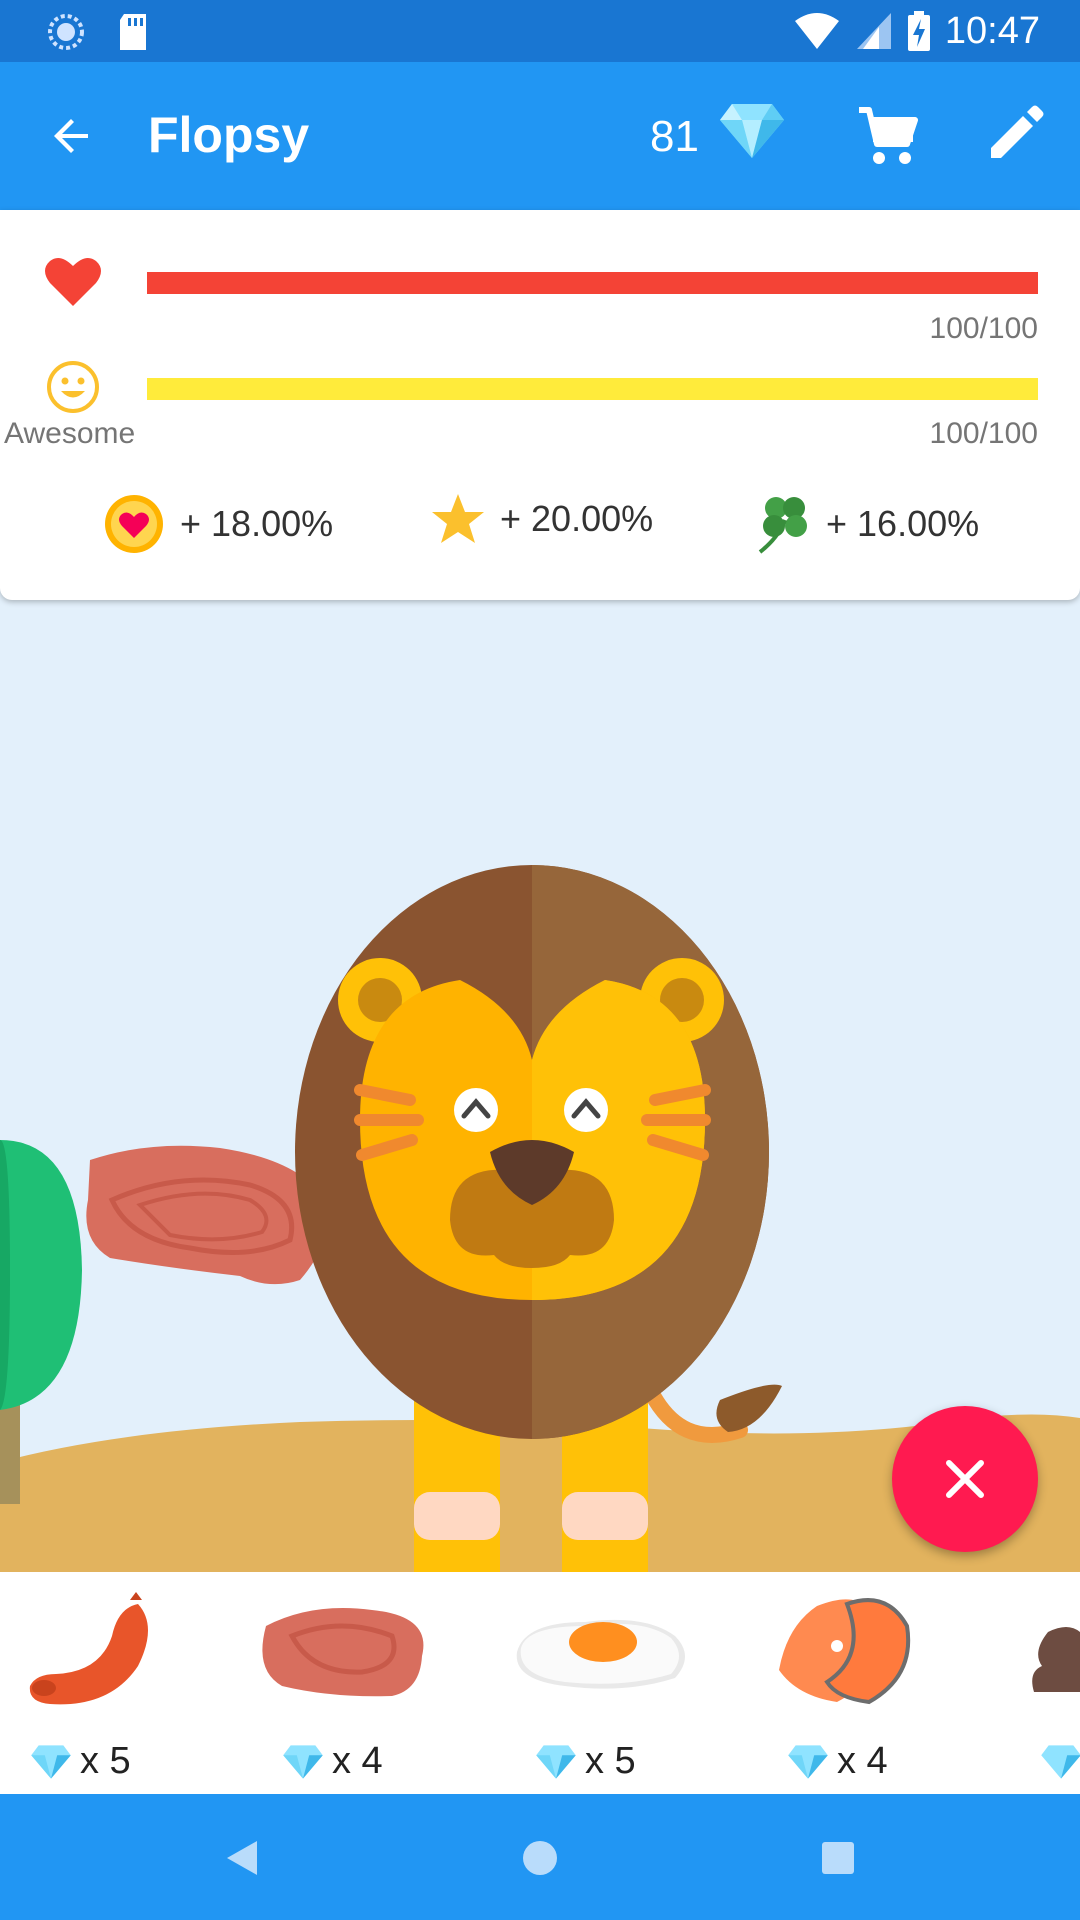  What do you see at coordinates (134, 524) in the screenshot?
I see `heart-coin-icon` at bounding box center [134, 524].